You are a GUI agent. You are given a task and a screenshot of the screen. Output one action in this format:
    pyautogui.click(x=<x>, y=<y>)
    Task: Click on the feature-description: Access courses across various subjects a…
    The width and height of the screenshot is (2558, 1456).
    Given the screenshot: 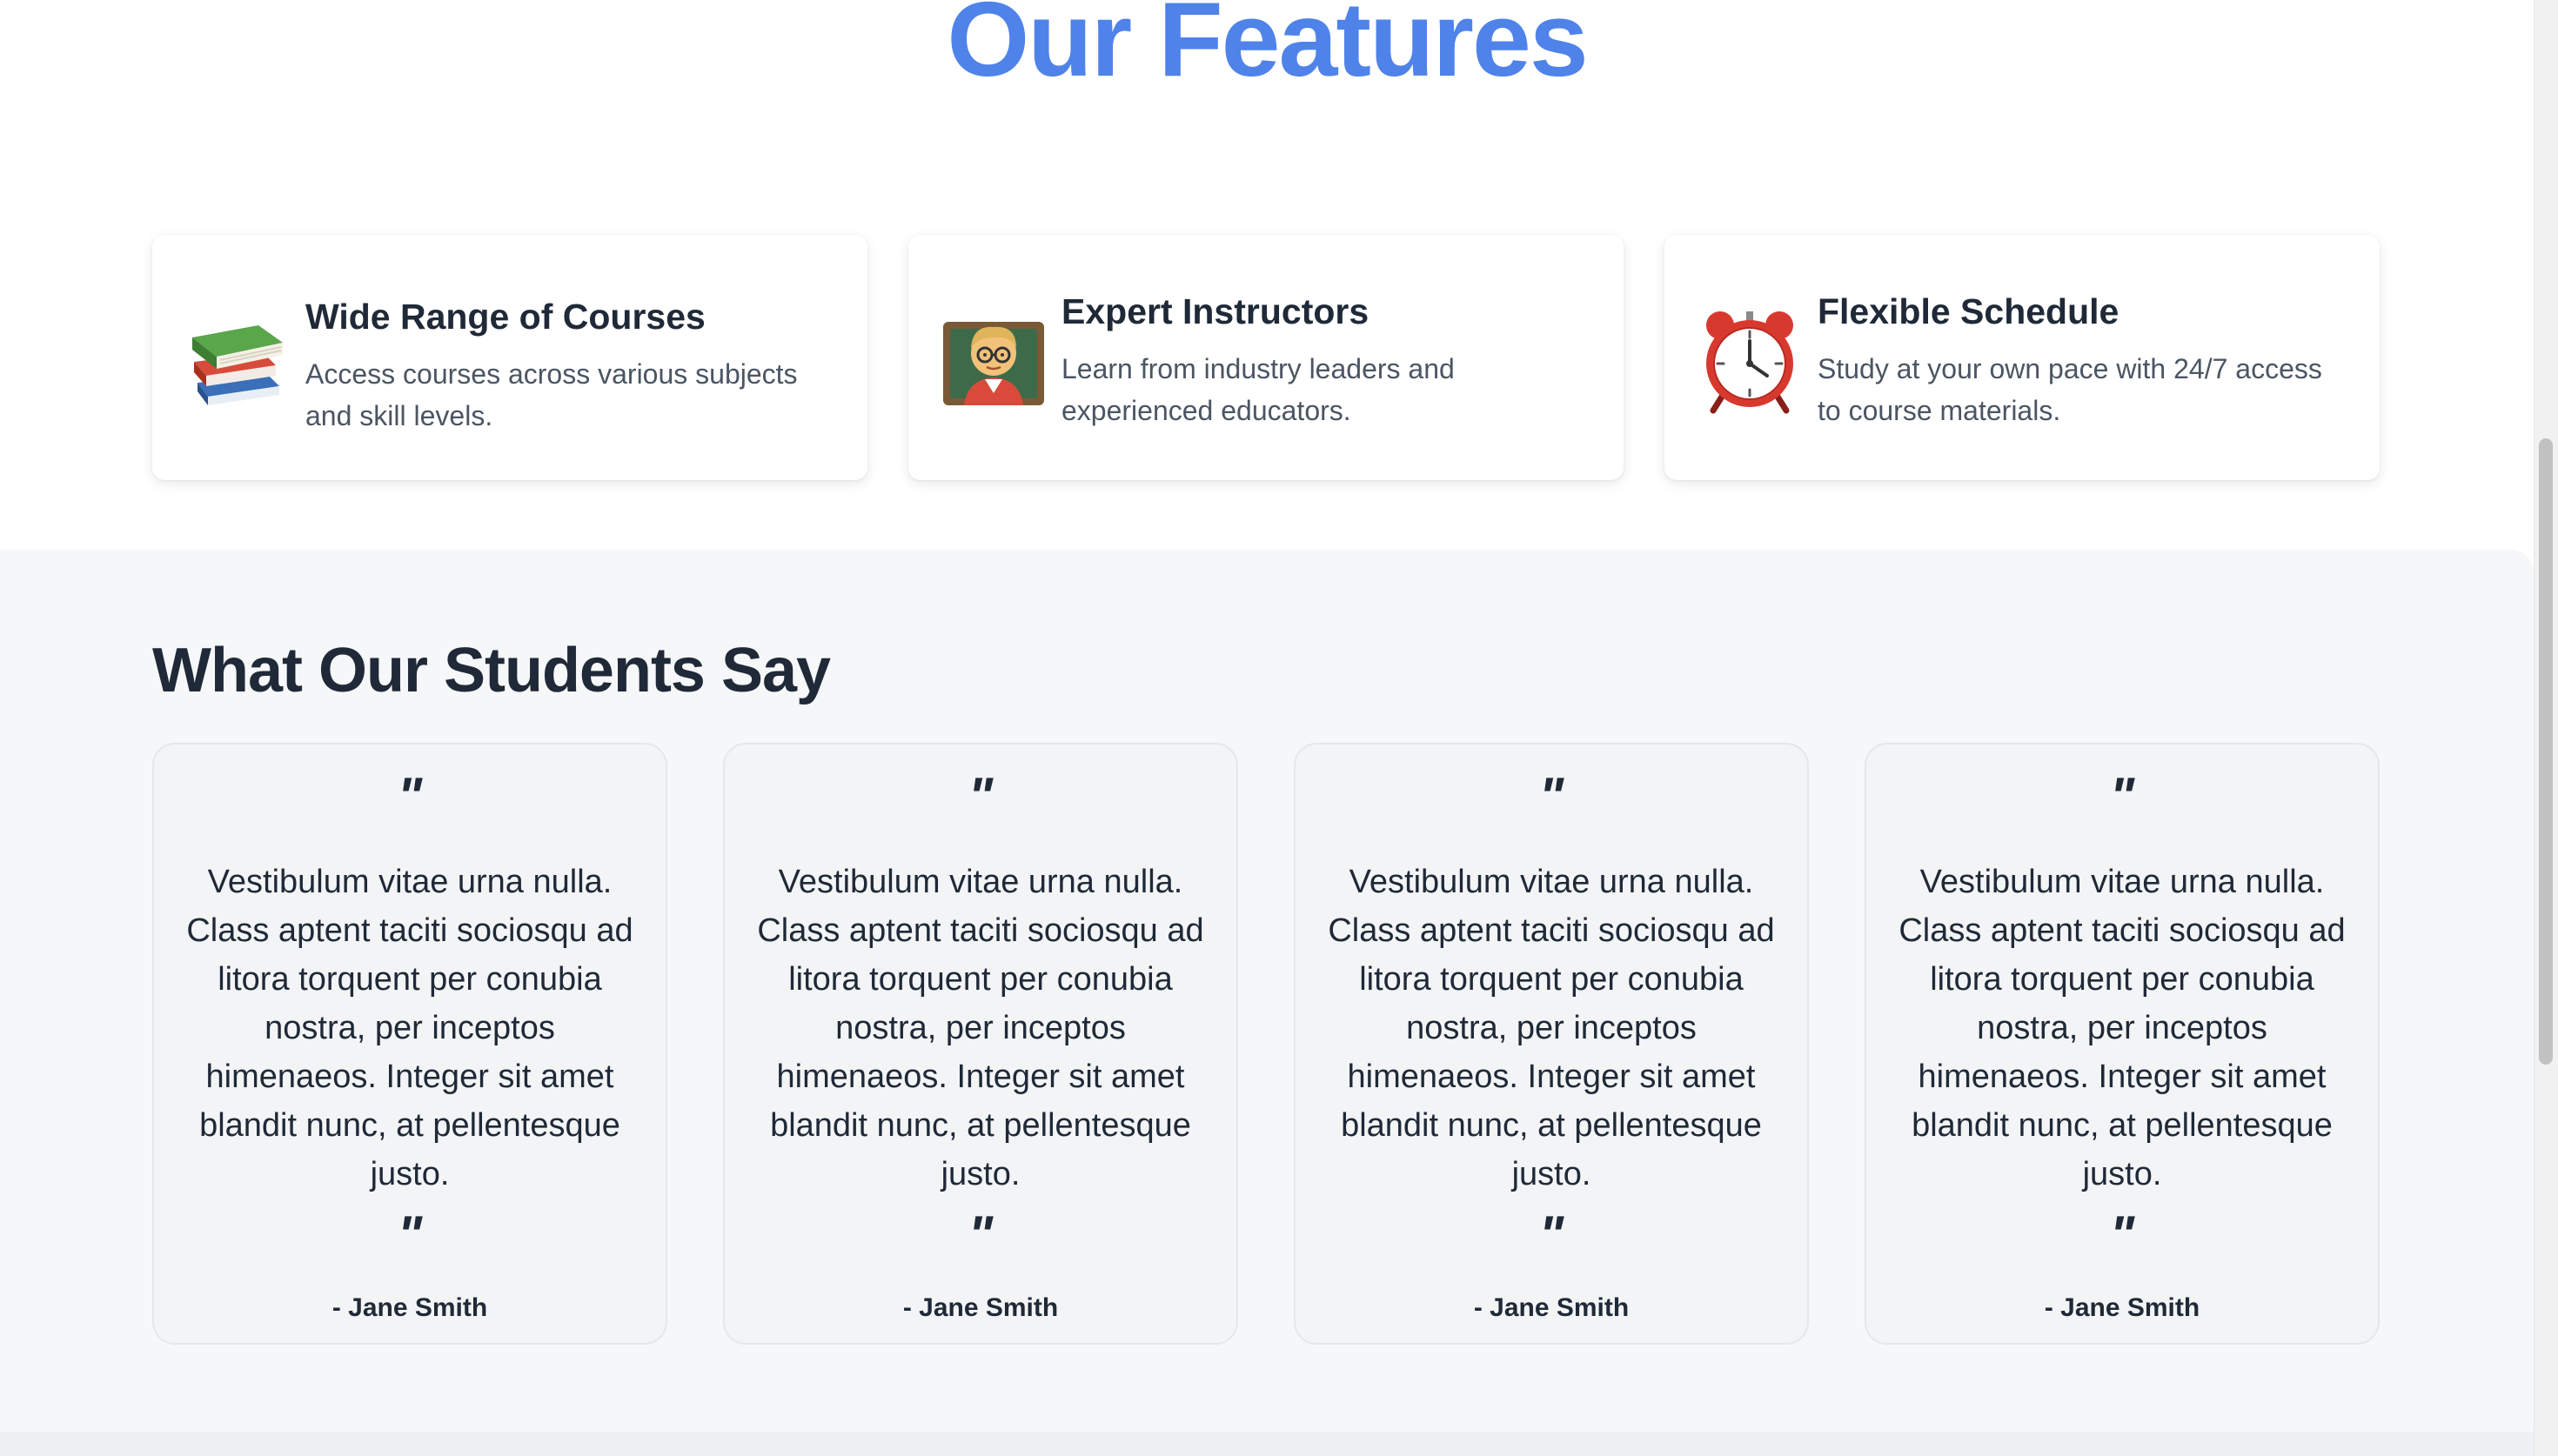 What is the action you would take?
    pyautogui.click(x=551, y=394)
    